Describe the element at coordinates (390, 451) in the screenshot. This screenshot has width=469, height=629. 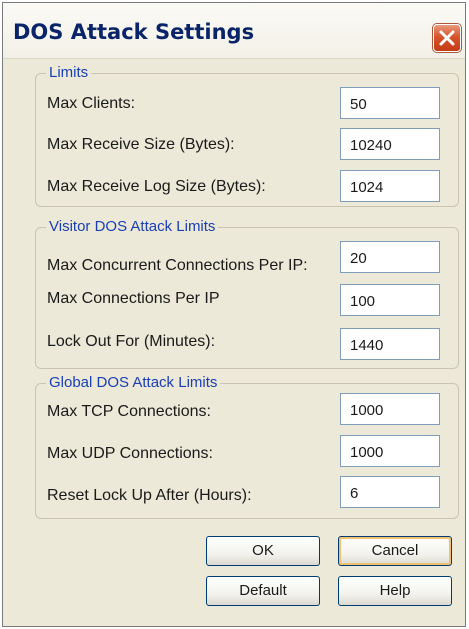
I see `max-udp-connections-input: 1000` at that location.